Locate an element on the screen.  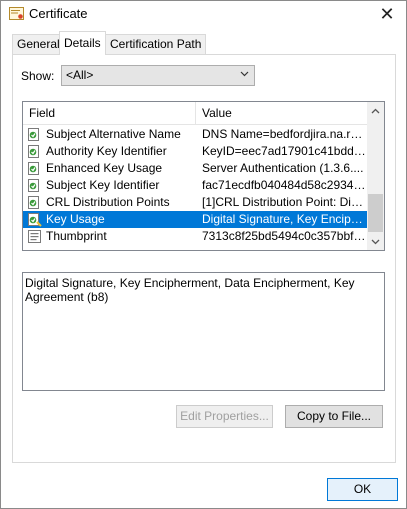
window-title: Certificate is located at coordinates (58, 13).